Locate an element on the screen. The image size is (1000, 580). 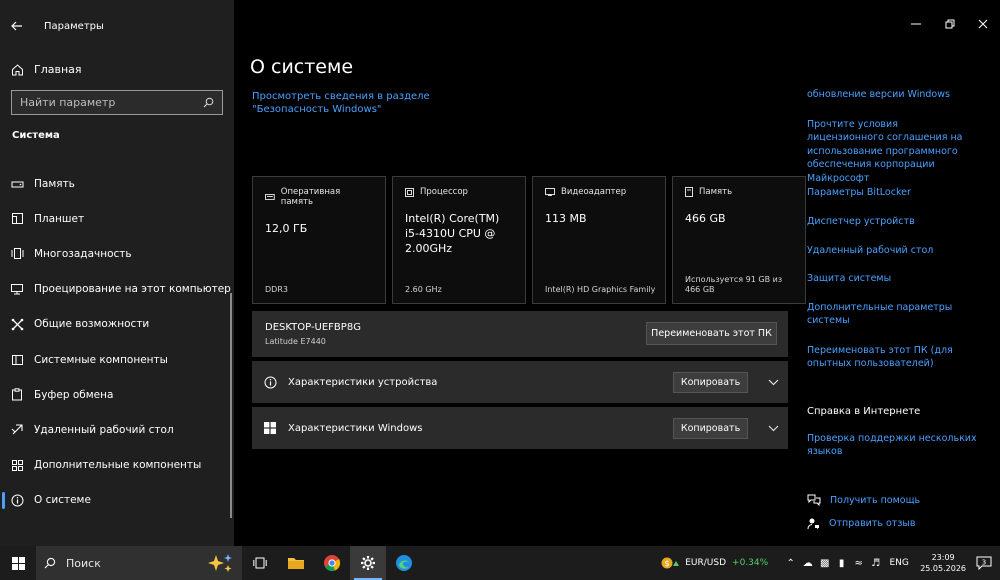
spec-subtext: 2.60 GHz is located at coordinates (423, 289).